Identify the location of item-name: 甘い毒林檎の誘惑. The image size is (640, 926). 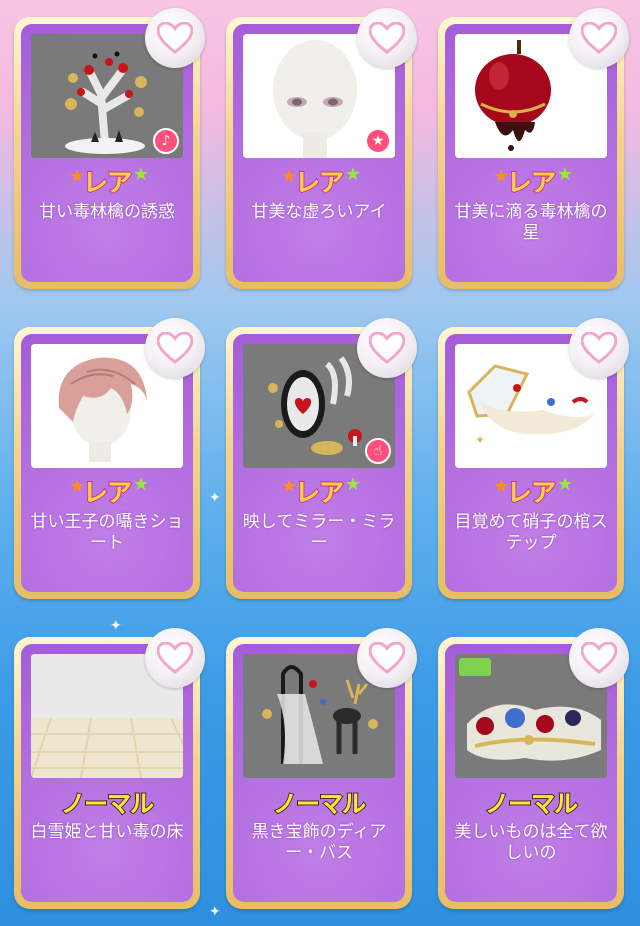
(107, 212).